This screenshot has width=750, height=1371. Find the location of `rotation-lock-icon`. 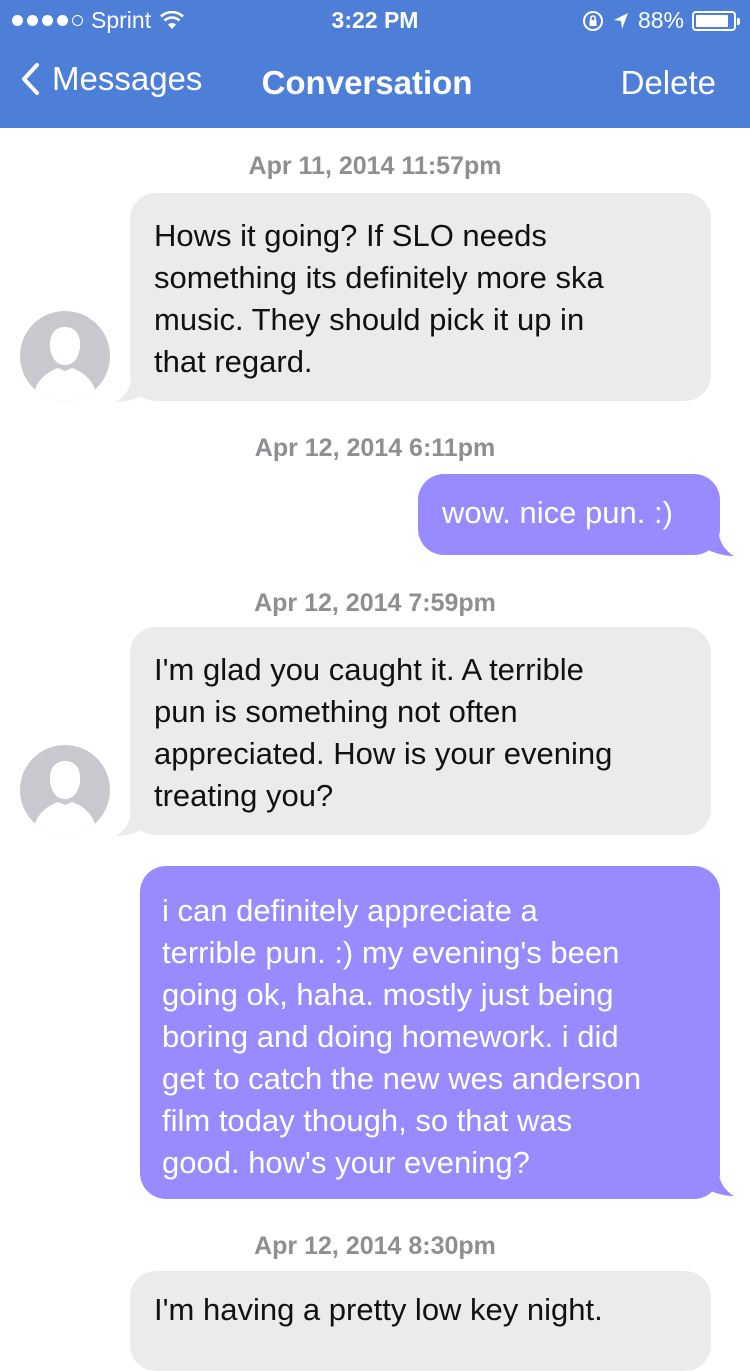

rotation-lock-icon is located at coordinates (592, 20).